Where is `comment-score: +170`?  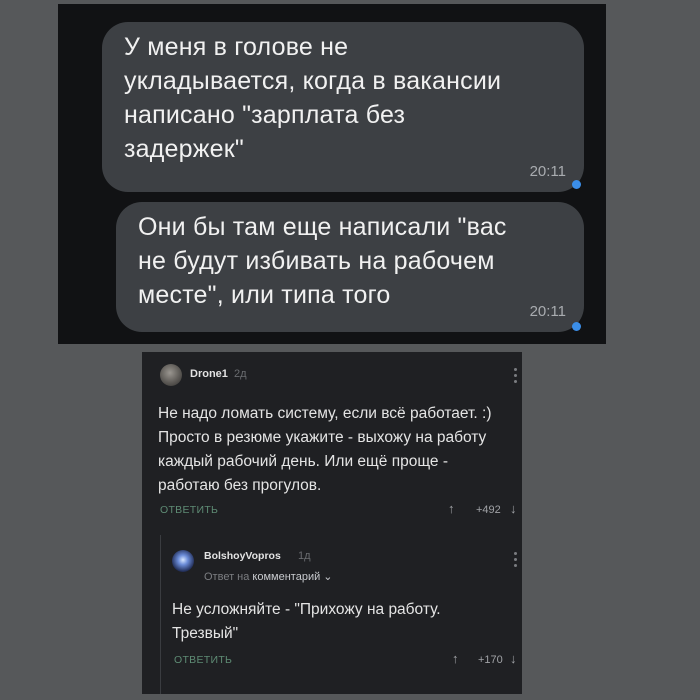 comment-score: +170 is located at coordinates (490, 660).